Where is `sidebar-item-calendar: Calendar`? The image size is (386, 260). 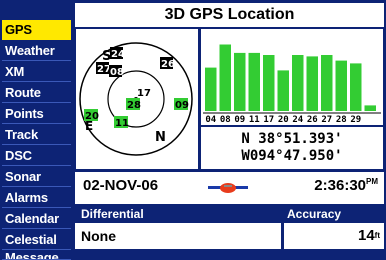
sidebar-item-calendar: Calendar is located at coordinates (36, 219).